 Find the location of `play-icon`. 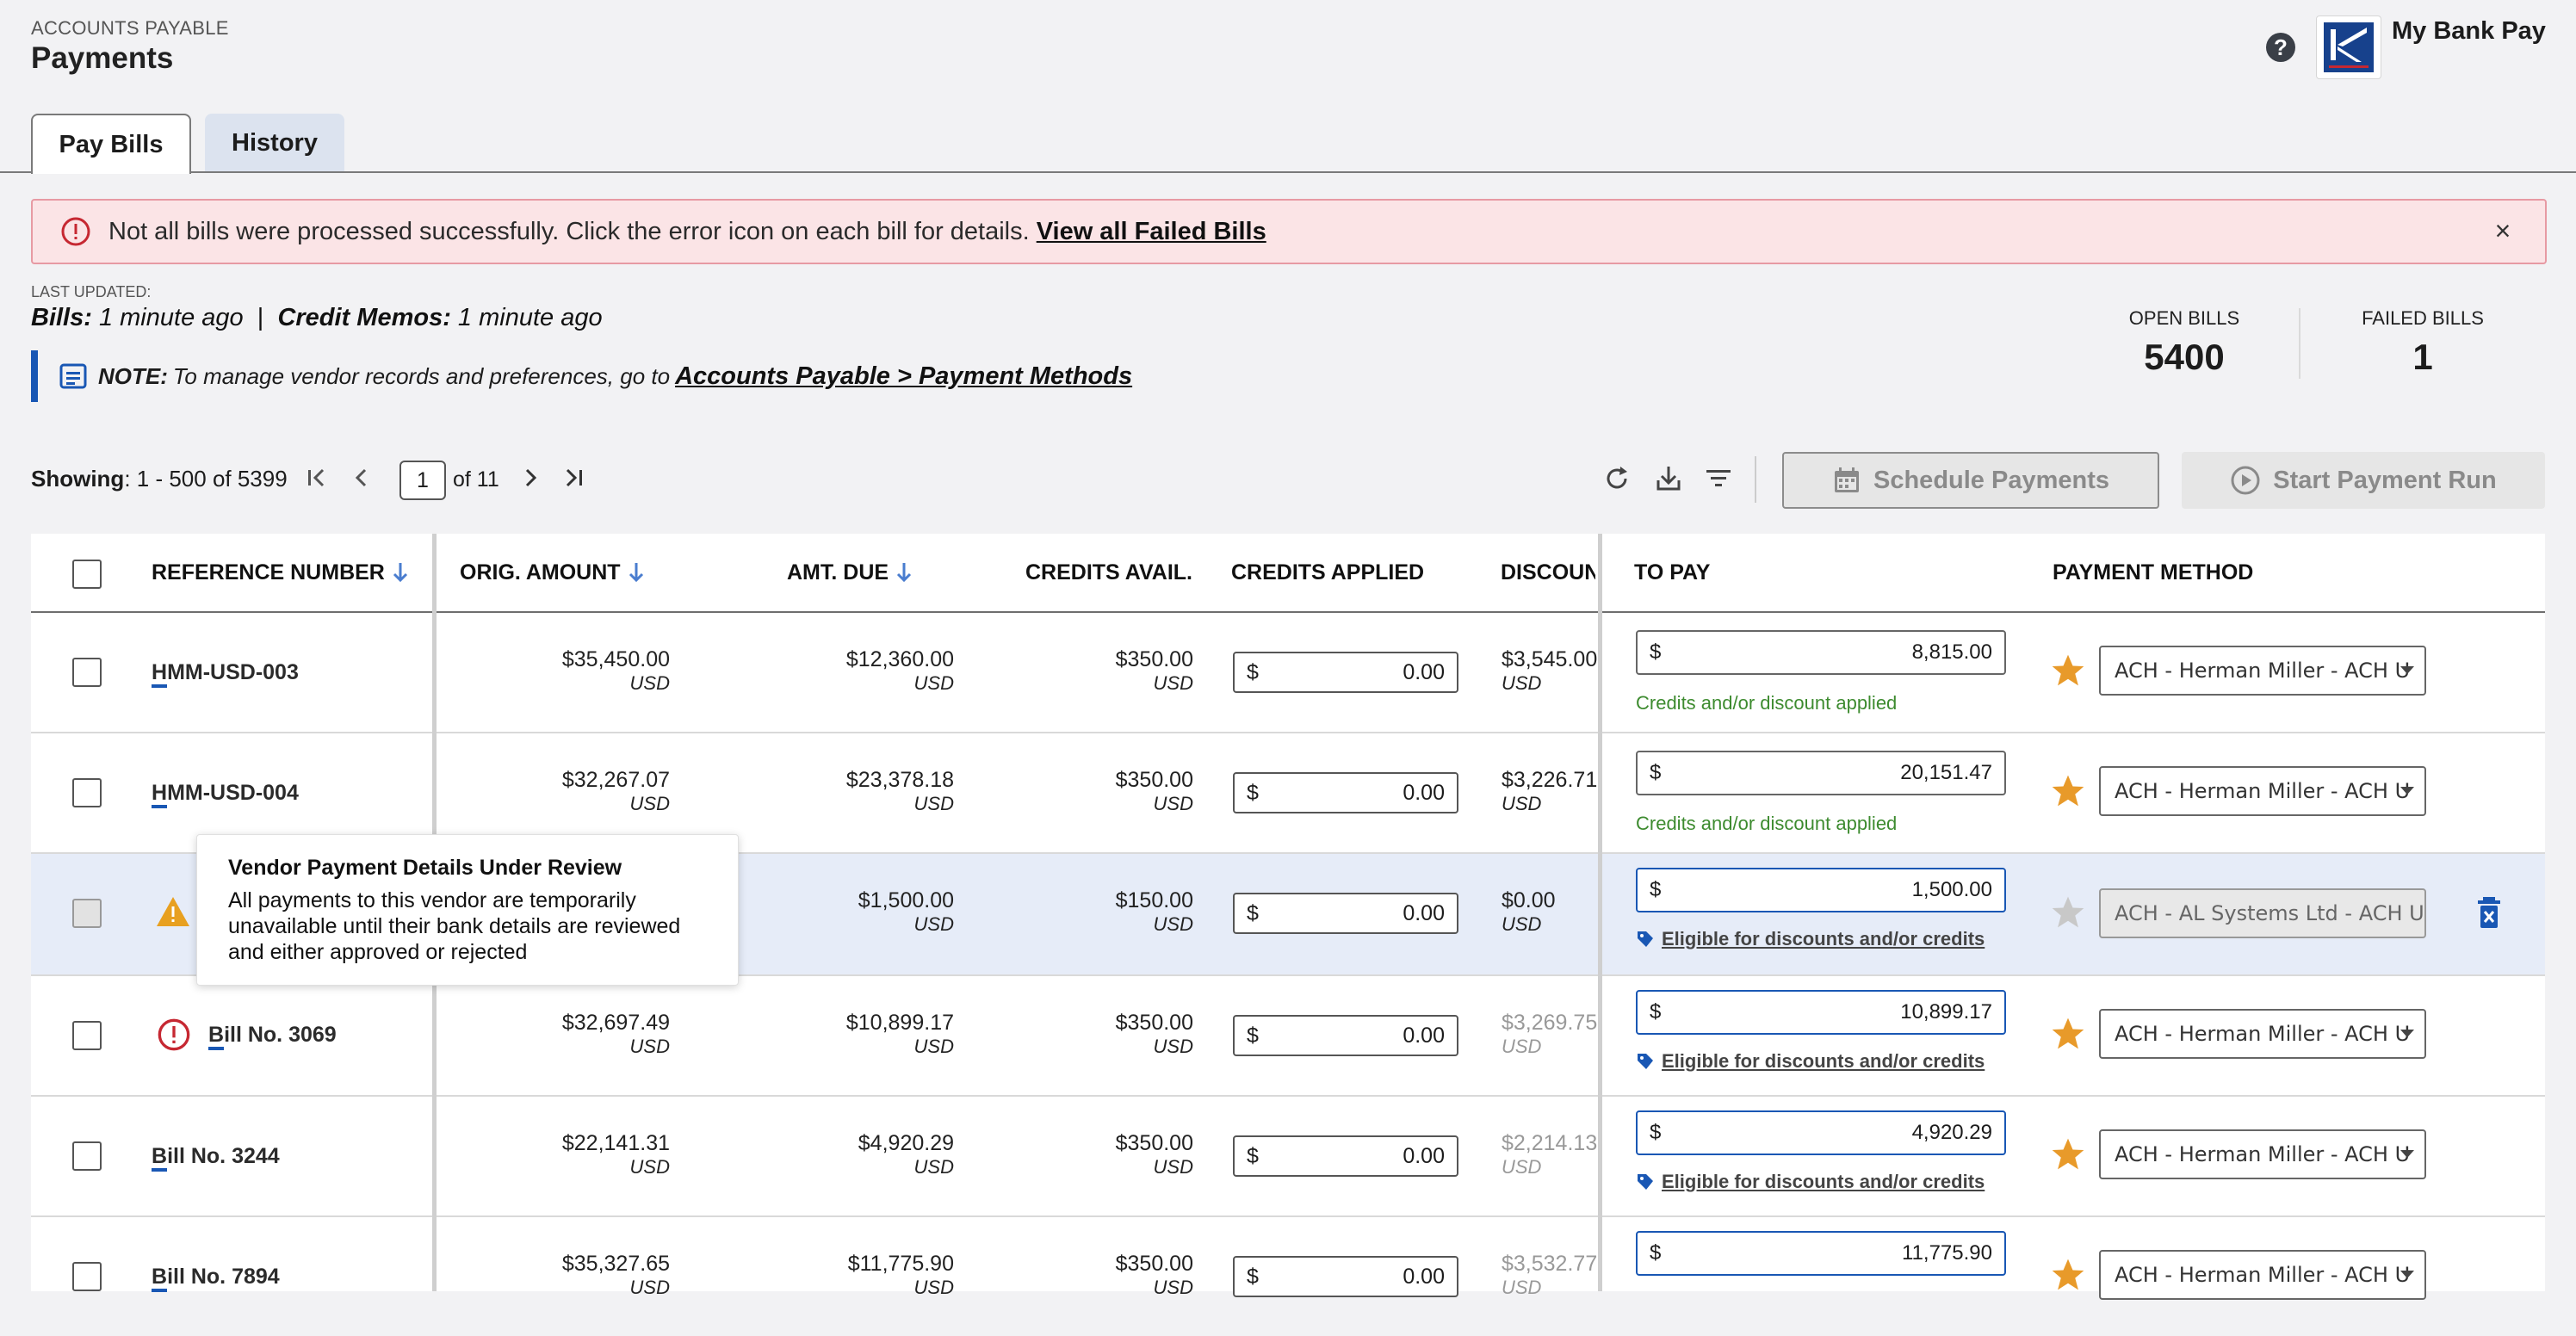

play-icon is located at coordinates (2251, 480).